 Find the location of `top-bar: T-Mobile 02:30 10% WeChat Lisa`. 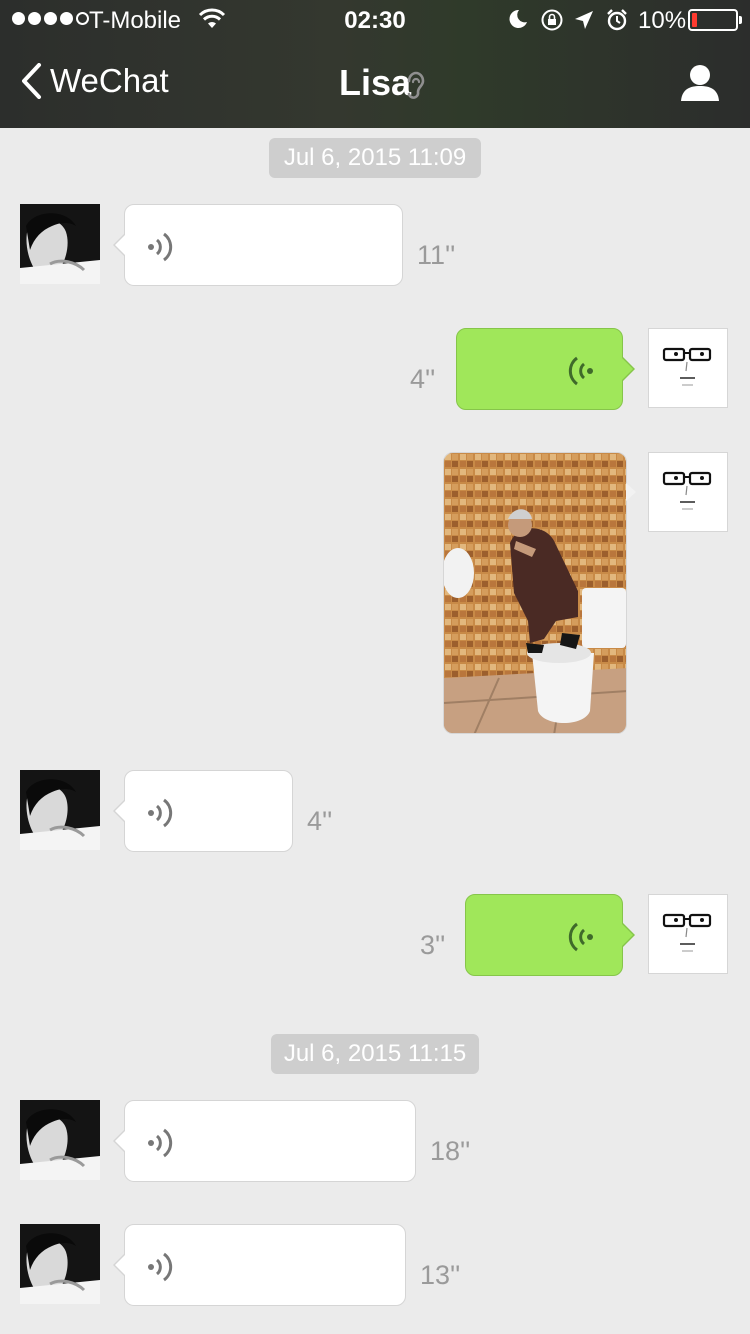

top-bar: T-Mobile 02:30 10% WeChat Lisa is located at coordinates (375, 64).